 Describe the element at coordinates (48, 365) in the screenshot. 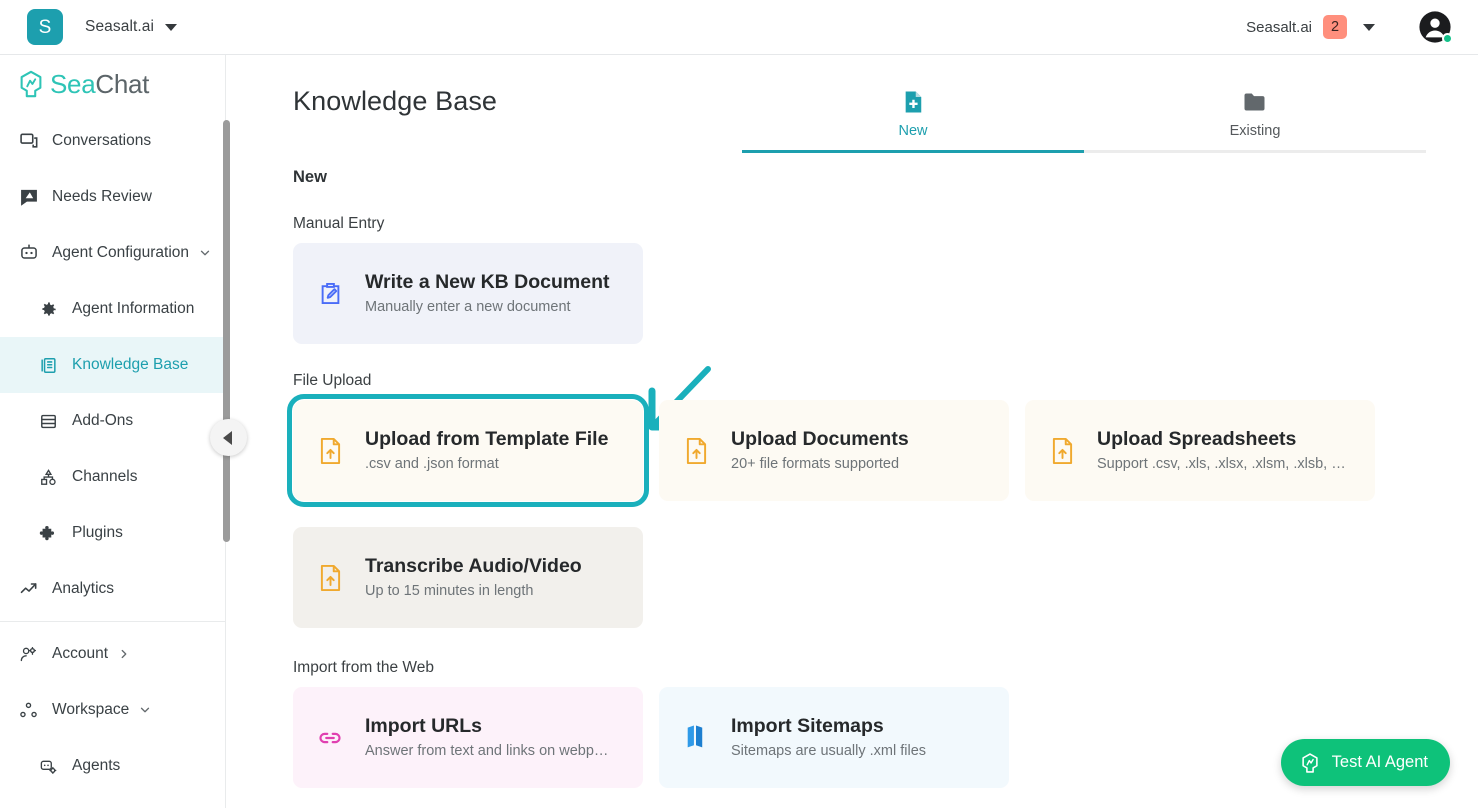

I see `book-icon` at that location.